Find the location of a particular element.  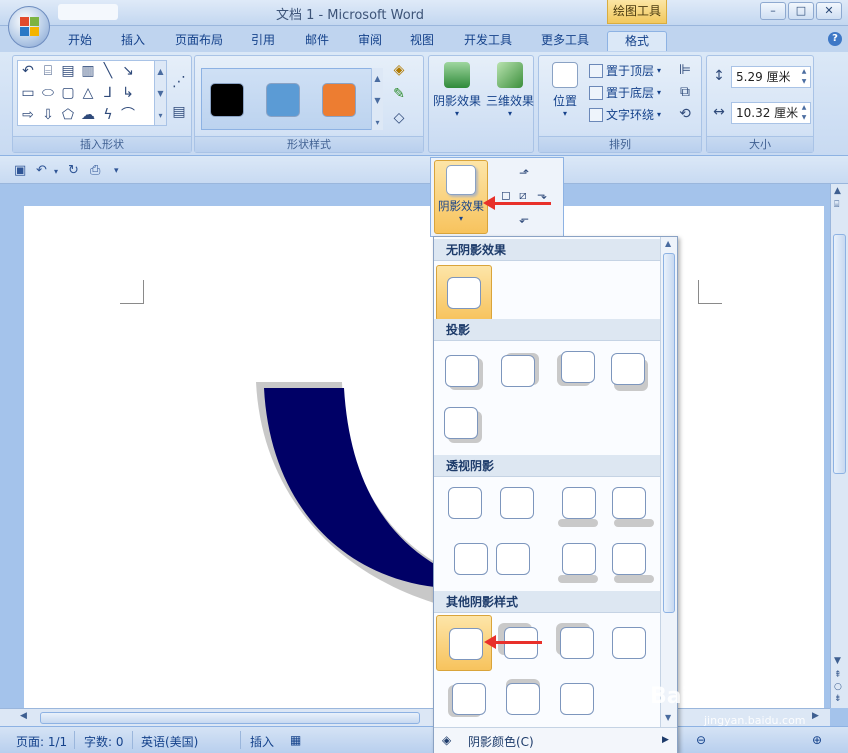

style-gallery-more-icon: ▾ is located at coordinates (377, 123).